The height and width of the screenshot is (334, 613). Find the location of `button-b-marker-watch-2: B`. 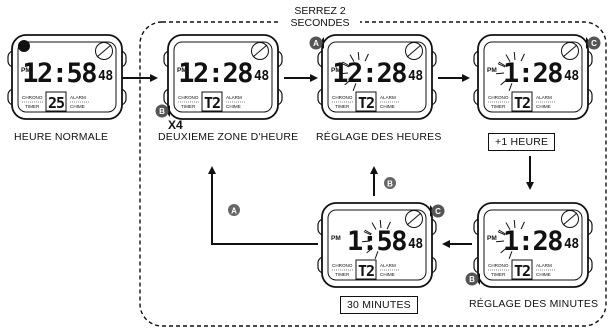

button-b-marker-watch-2: B is located at coordinates (162, 111).